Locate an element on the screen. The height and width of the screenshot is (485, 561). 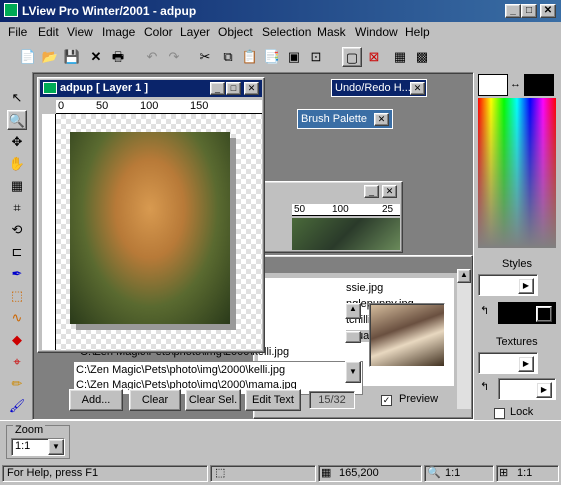
maximize-button: □ is located at coordinates (529, 11).